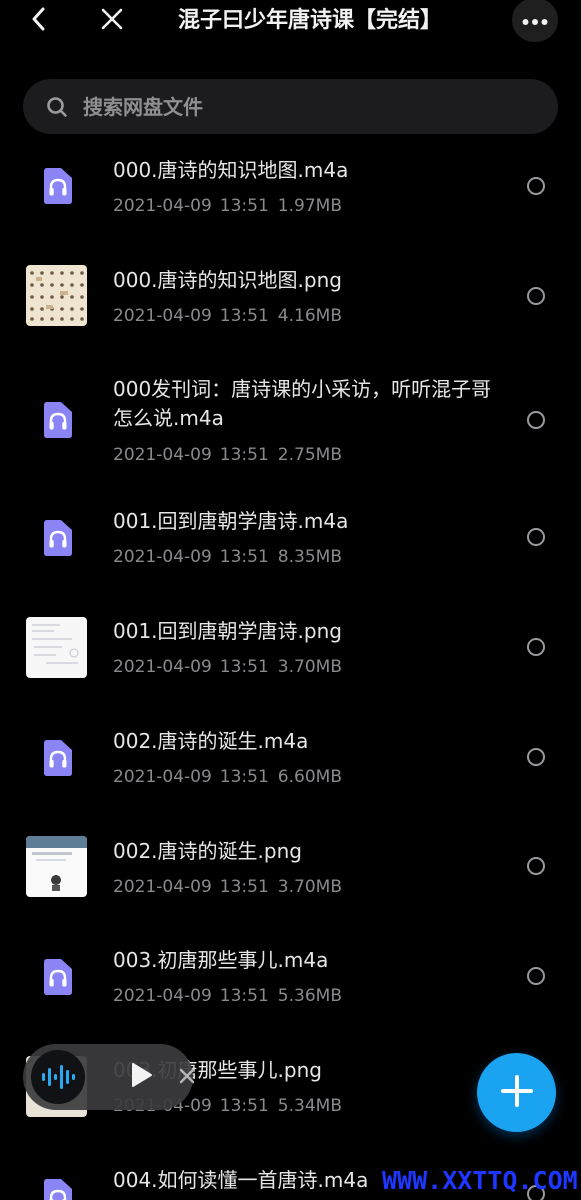  I want to click on file-size: 6.60MB, so click(309, 777).